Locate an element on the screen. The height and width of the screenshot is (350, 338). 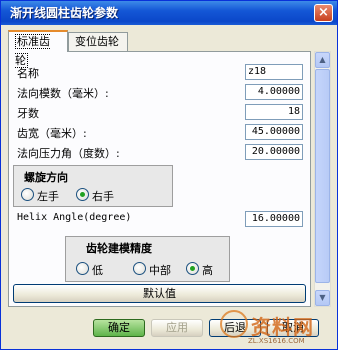
radio-precision-high-label: 高 is located at coordinates (207, 270).